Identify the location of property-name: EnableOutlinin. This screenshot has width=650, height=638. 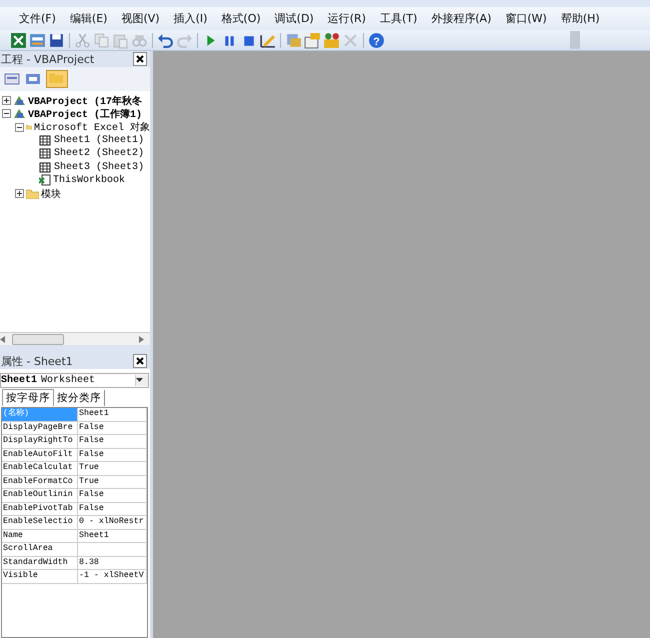
(40, 495).